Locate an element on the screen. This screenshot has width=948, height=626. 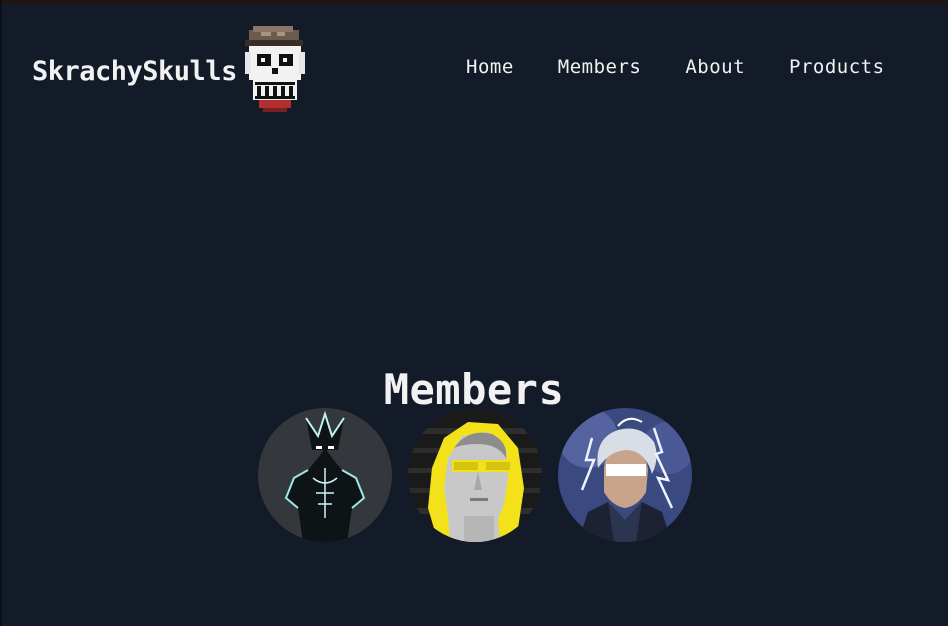
brand-link: SkrachySkulls is located at coordinates (171, 72).